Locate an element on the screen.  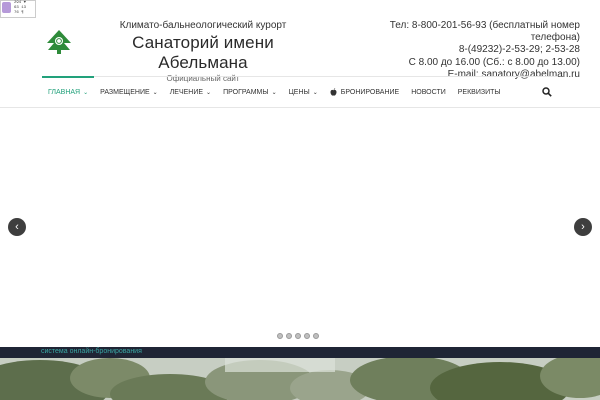
nav-item-news: НОВОСТИ is located at coordinates (428, 92).